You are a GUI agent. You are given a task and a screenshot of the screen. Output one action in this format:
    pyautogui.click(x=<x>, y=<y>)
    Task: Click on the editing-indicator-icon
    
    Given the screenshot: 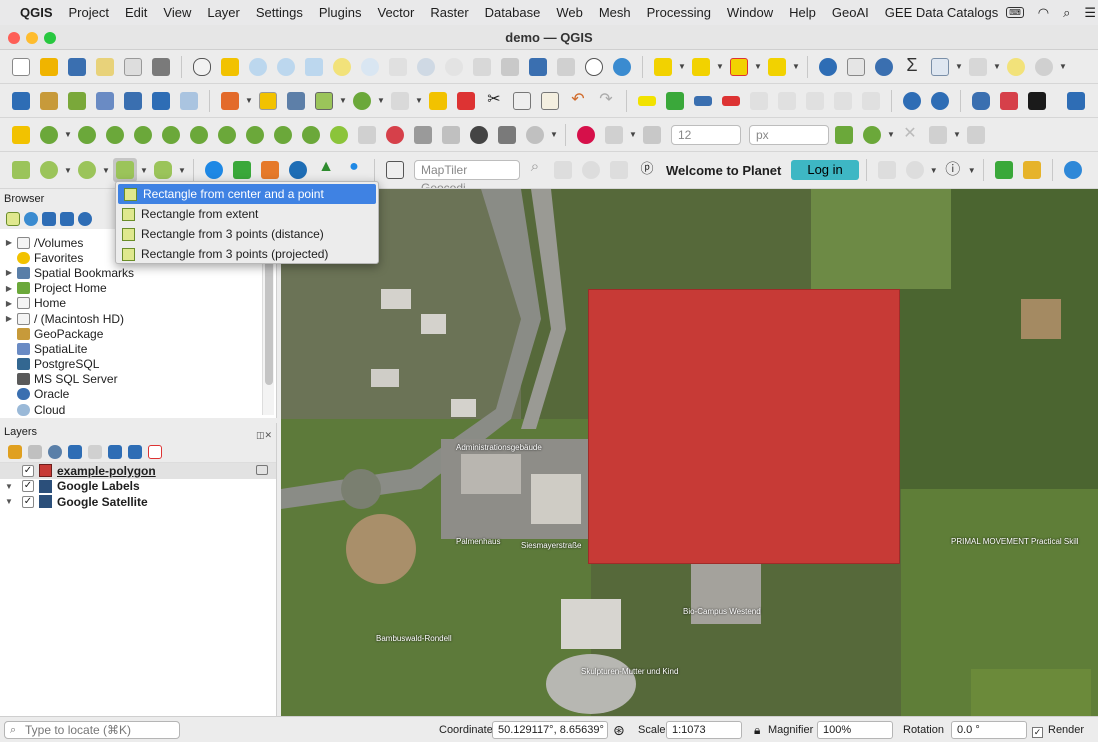 What is the action you would take?
    pyautogui.click(x=262, y=470)
    